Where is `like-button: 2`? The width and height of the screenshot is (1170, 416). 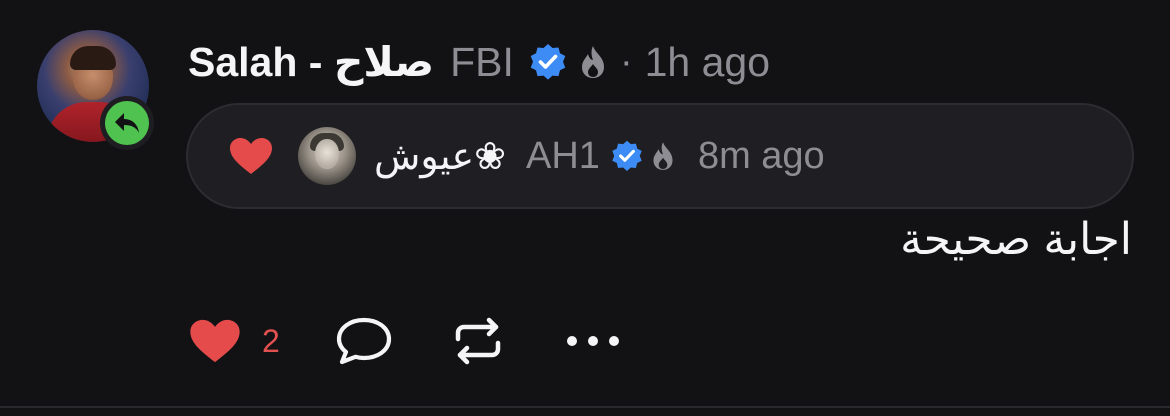
like-button: 2 is located at coordinates (234, 341).